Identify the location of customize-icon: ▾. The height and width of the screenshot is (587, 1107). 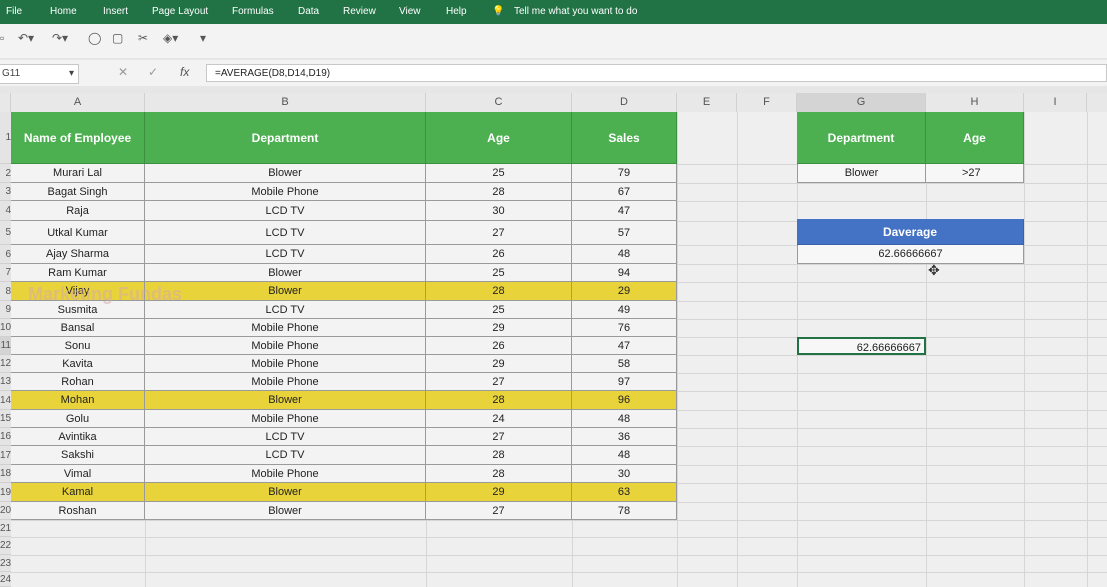
(203, 38).